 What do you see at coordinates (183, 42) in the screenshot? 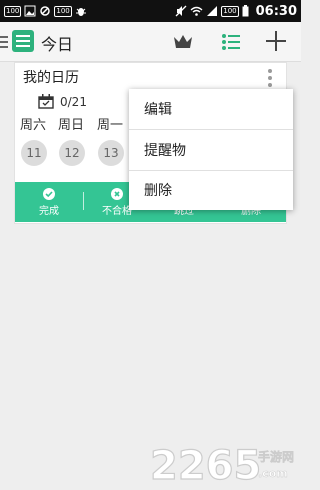
I see `crown-icon` at bounding box center [183, 42].